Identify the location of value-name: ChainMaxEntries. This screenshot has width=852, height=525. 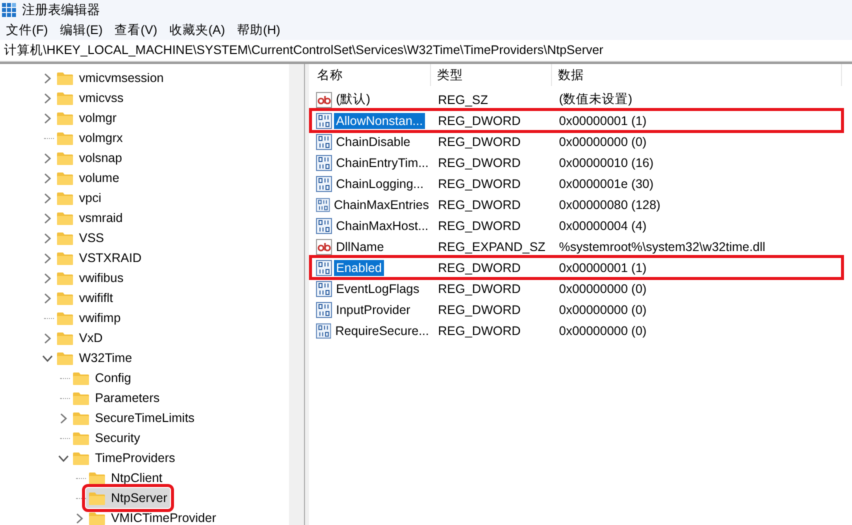
(381, 204).